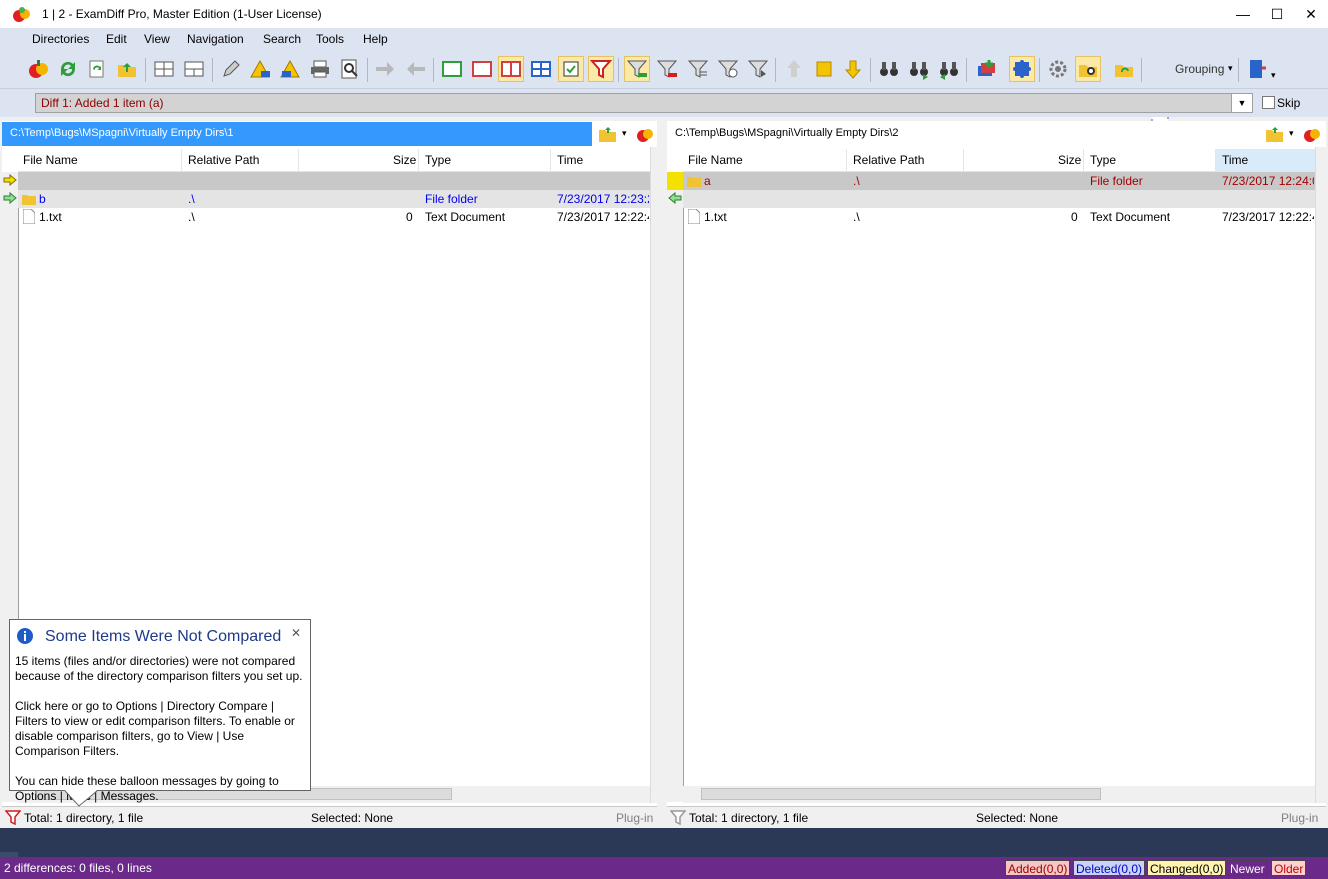  What do you see at coordinates (29, 200) in the screenshot?
I see `folder-icon` at bounding box center [29, 200].